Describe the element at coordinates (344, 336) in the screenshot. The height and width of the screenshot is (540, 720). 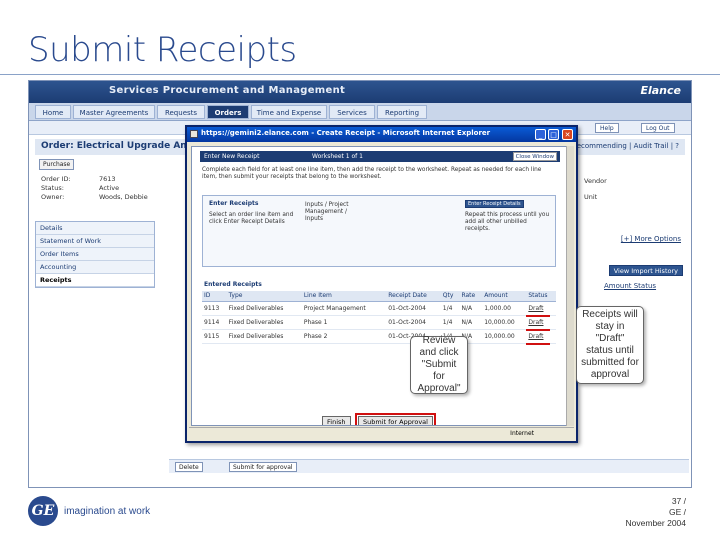
I see `cell-line-item: Phase 2` at that location.